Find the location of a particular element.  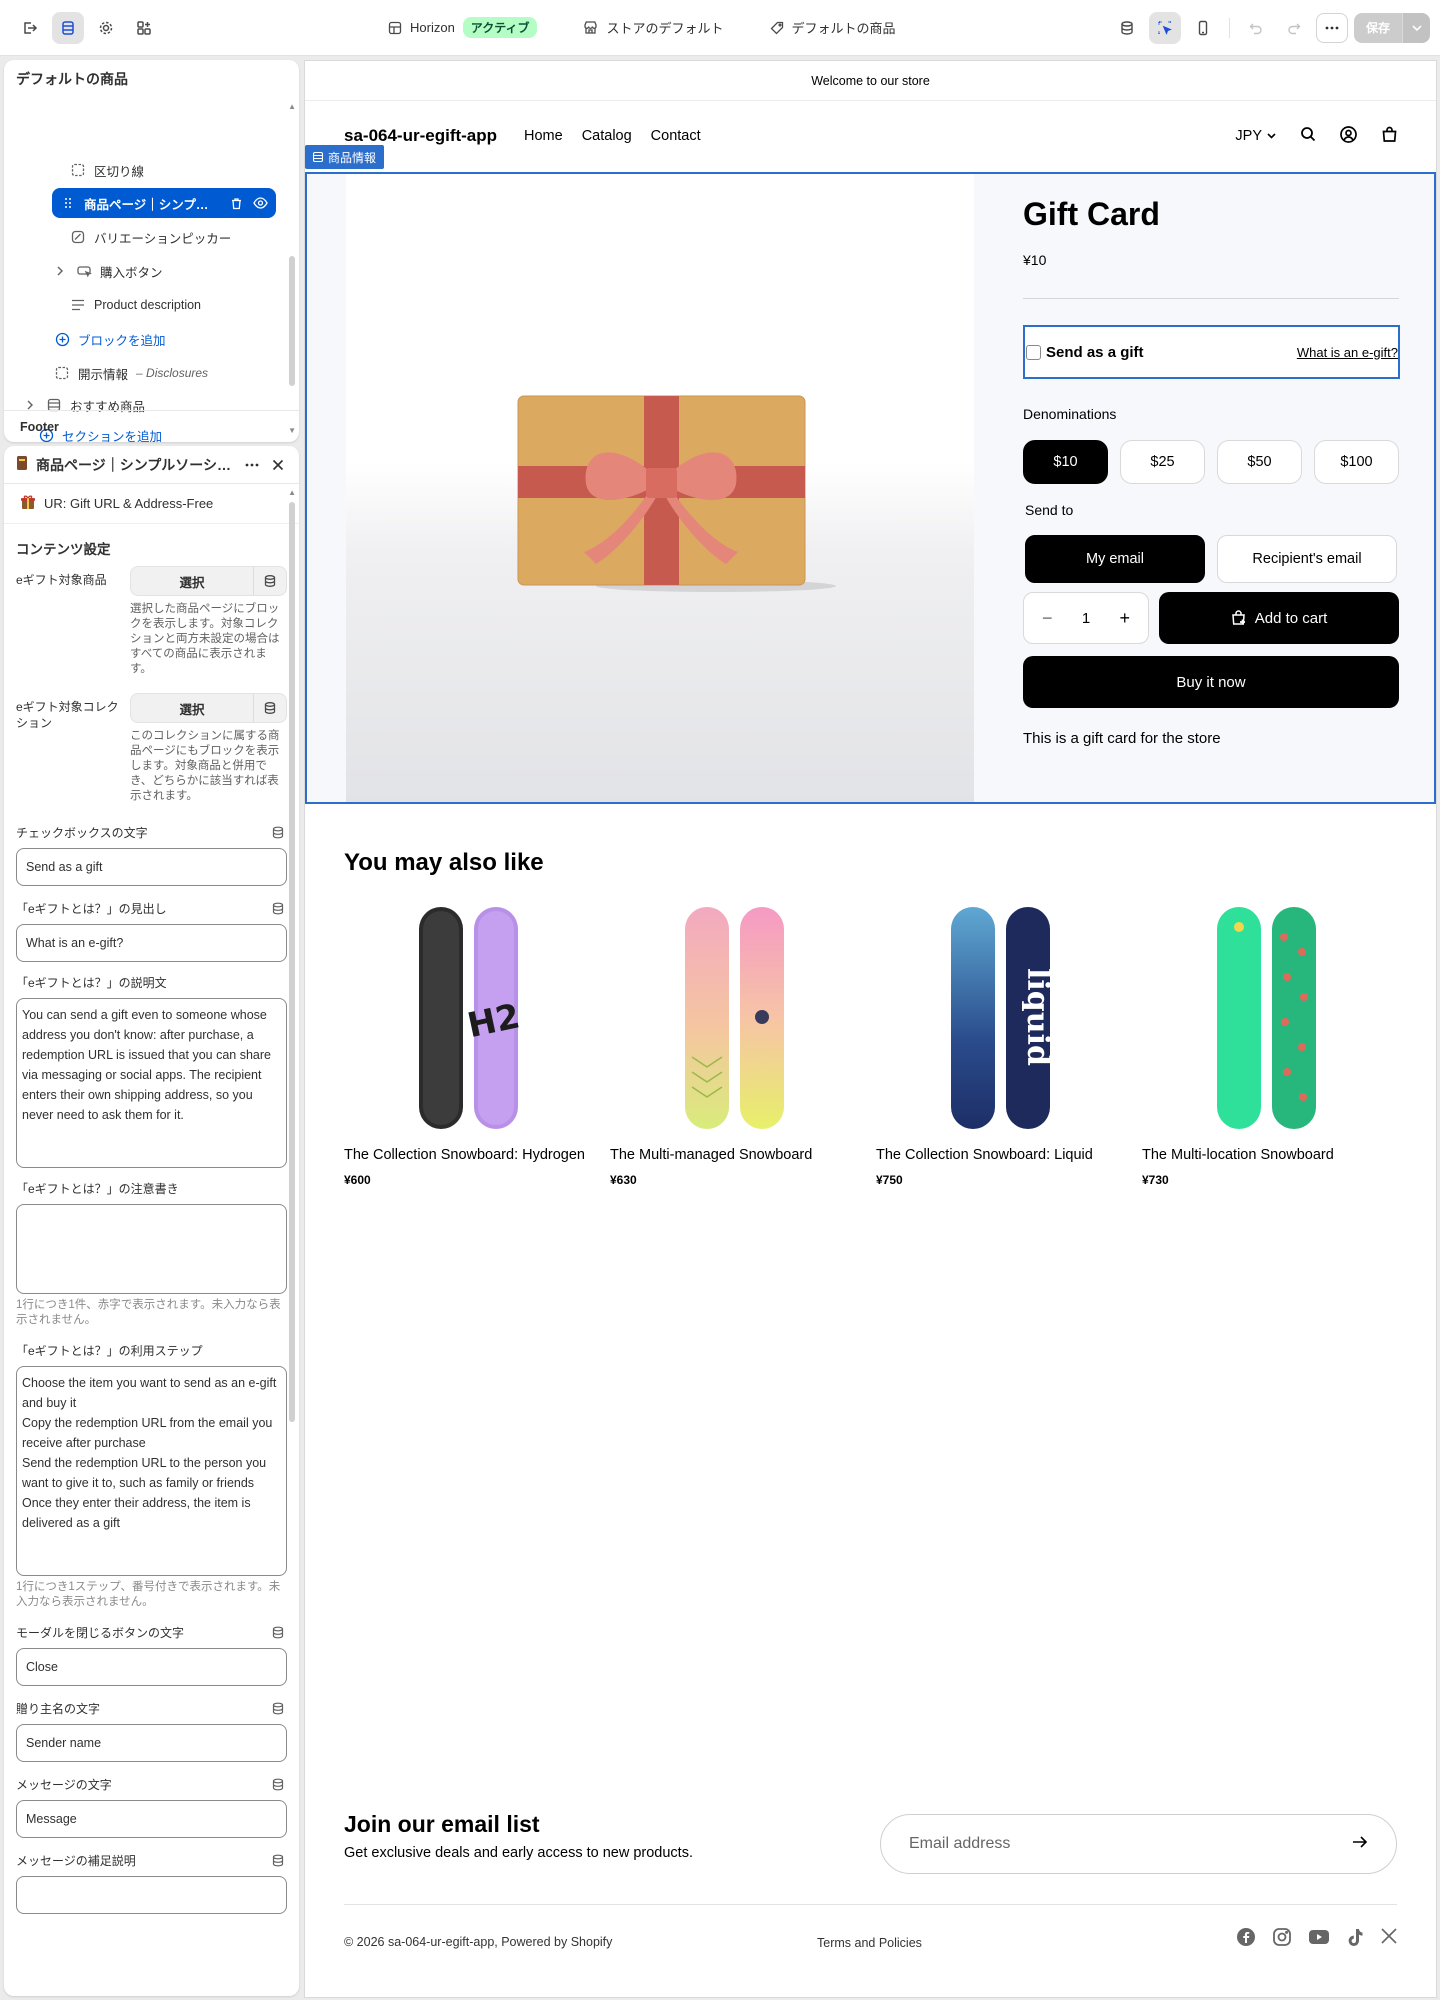

ellipsis-icon is located at coordinates (252, 465).